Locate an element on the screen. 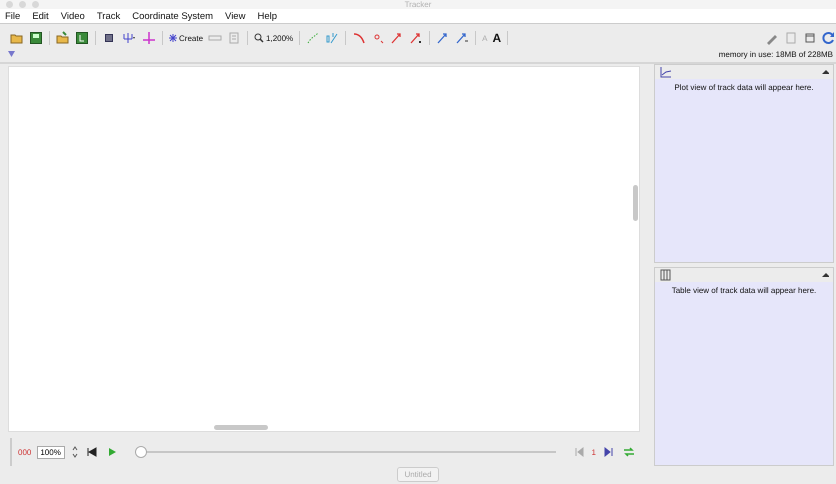 Image resolution: width=836 pixels, height=484 pixels. curve-icon is located at coordinates (359, 38).